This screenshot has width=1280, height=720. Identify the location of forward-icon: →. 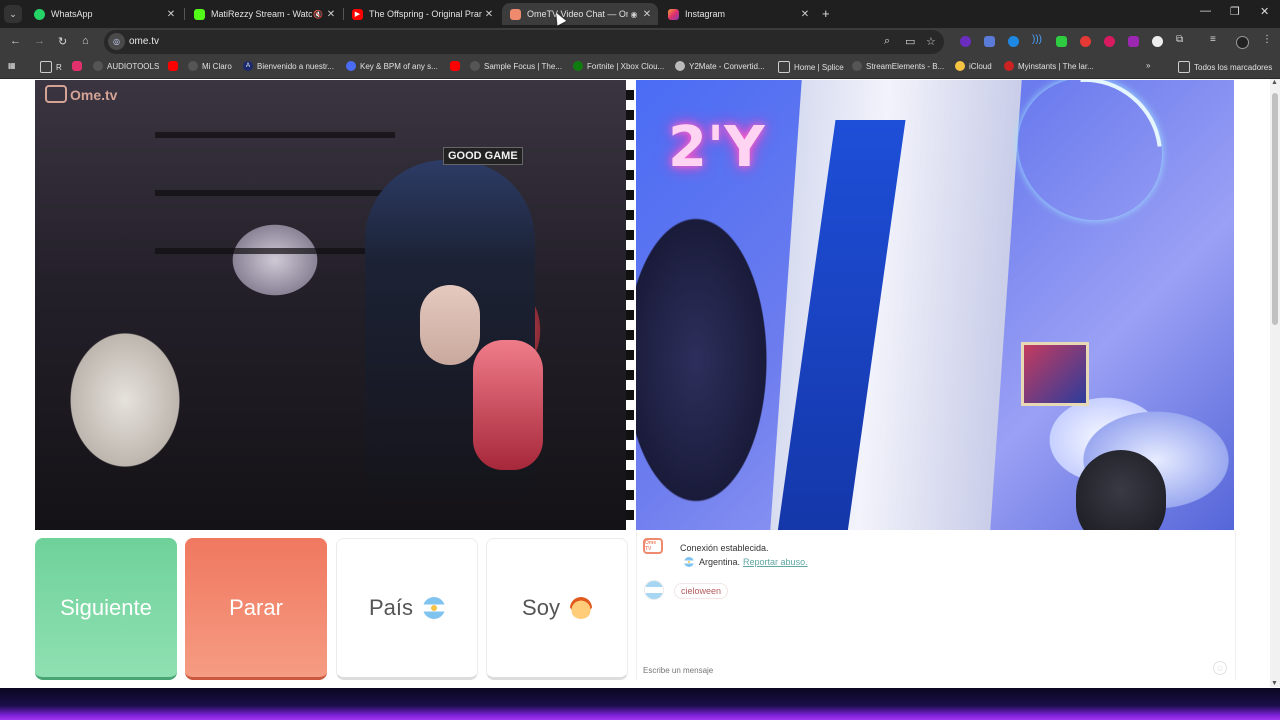
(39, 41).